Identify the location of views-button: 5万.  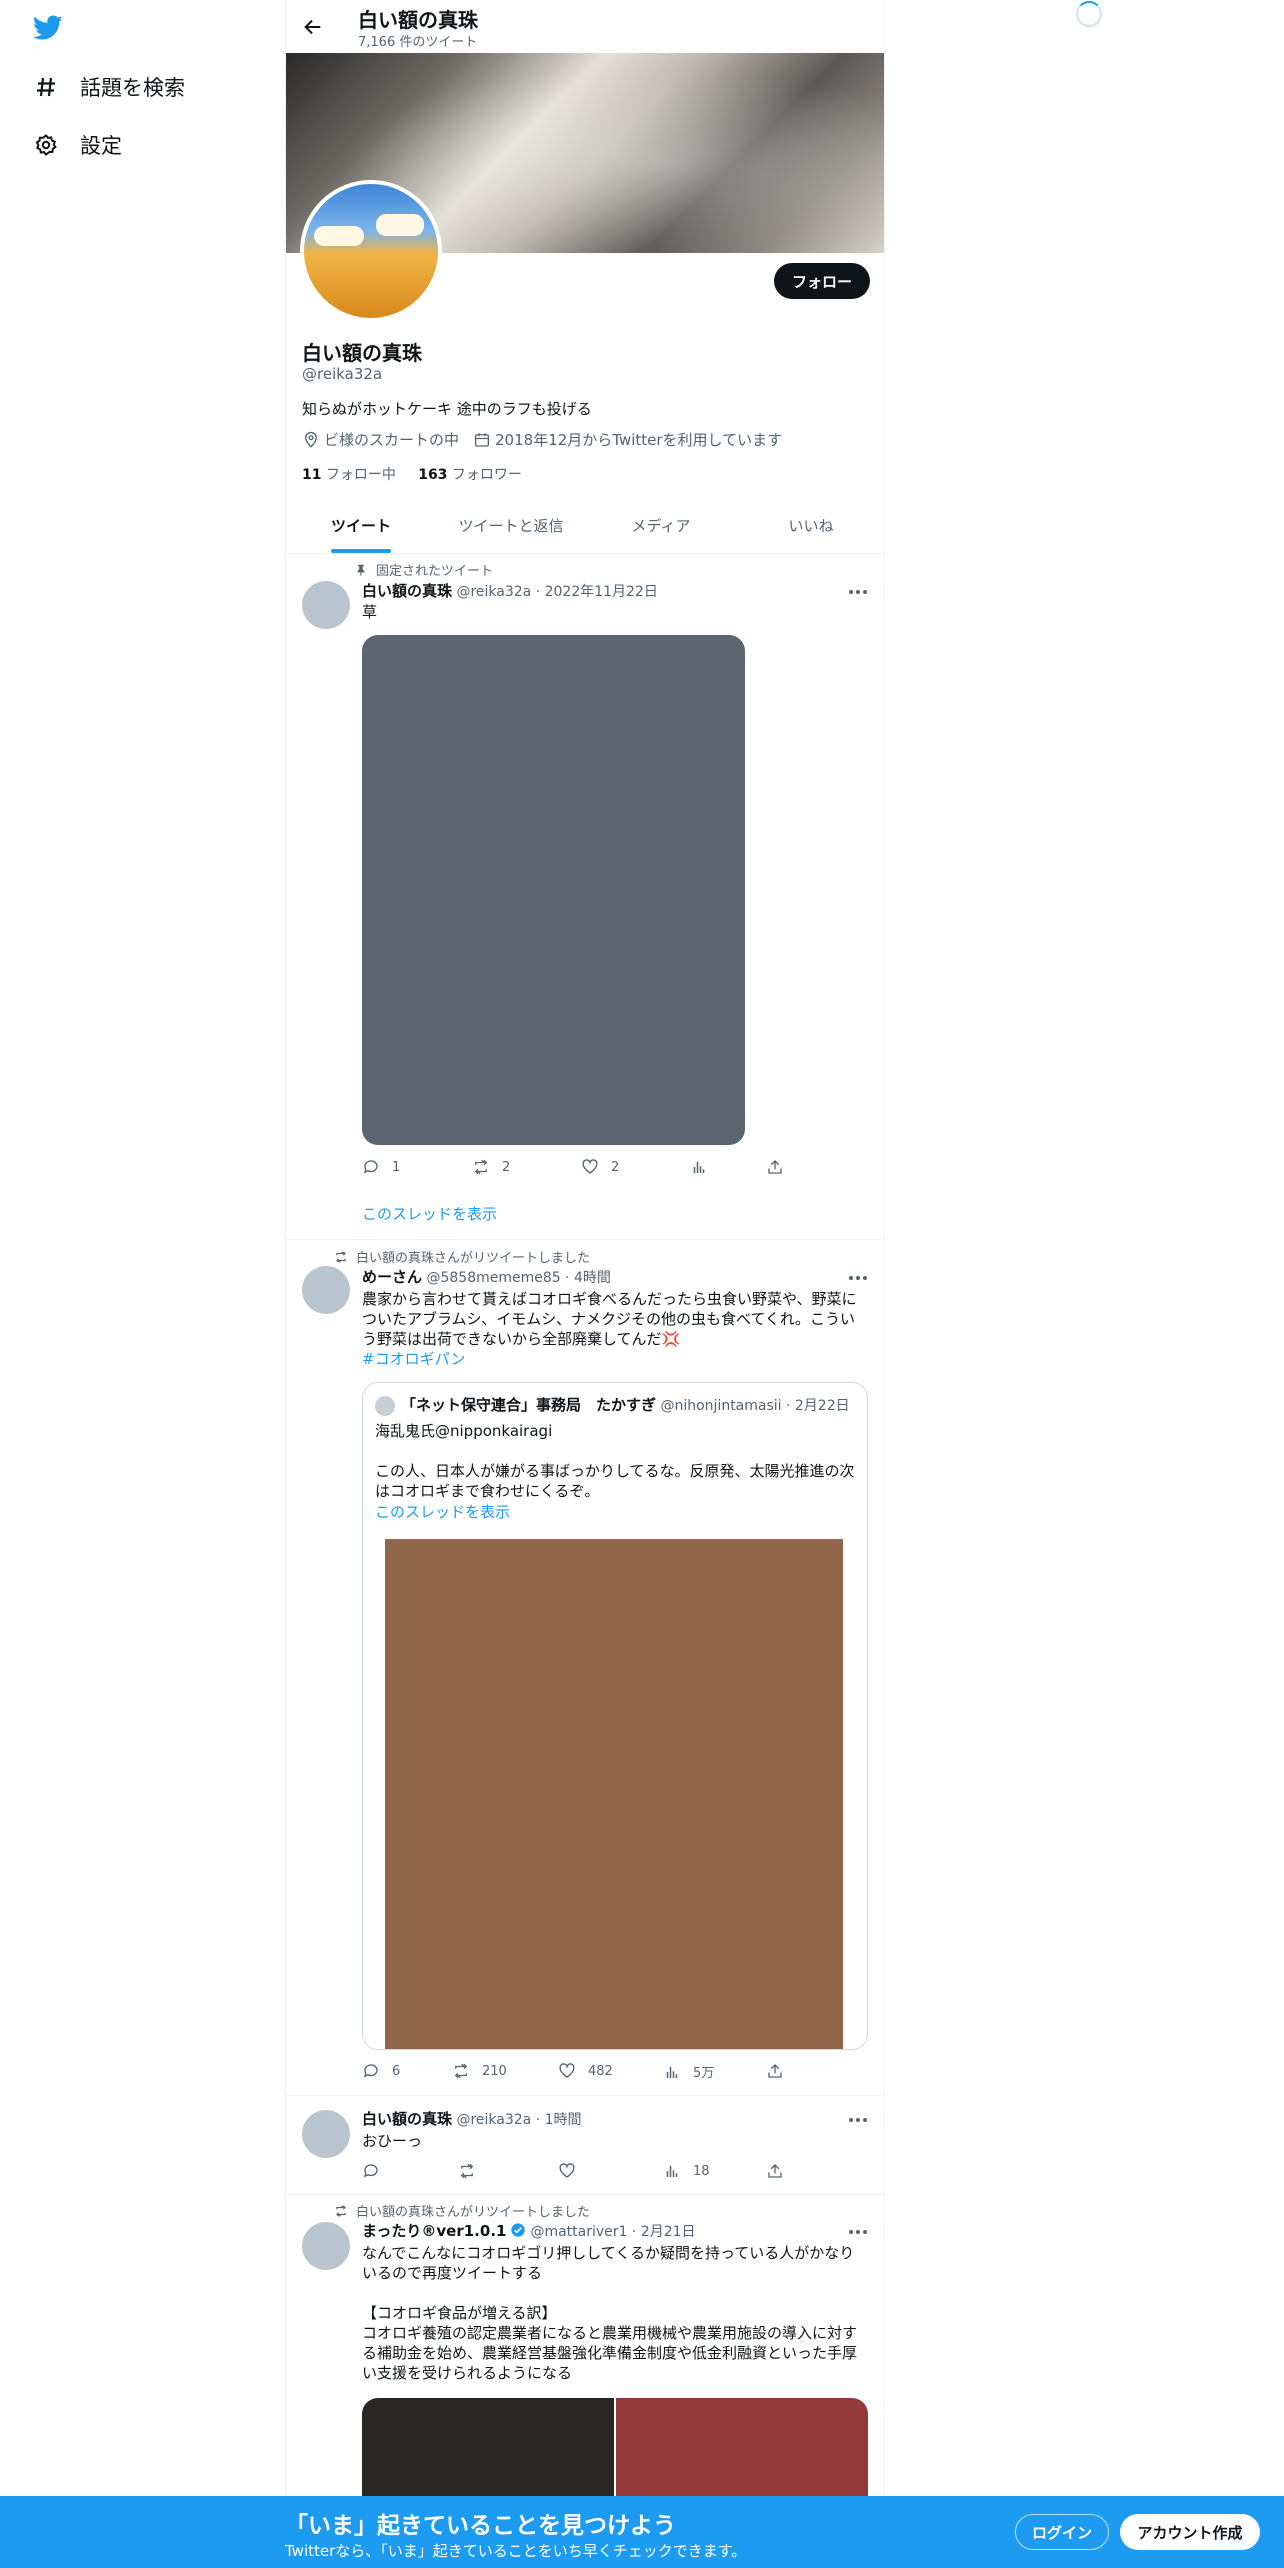
(688, 2071).